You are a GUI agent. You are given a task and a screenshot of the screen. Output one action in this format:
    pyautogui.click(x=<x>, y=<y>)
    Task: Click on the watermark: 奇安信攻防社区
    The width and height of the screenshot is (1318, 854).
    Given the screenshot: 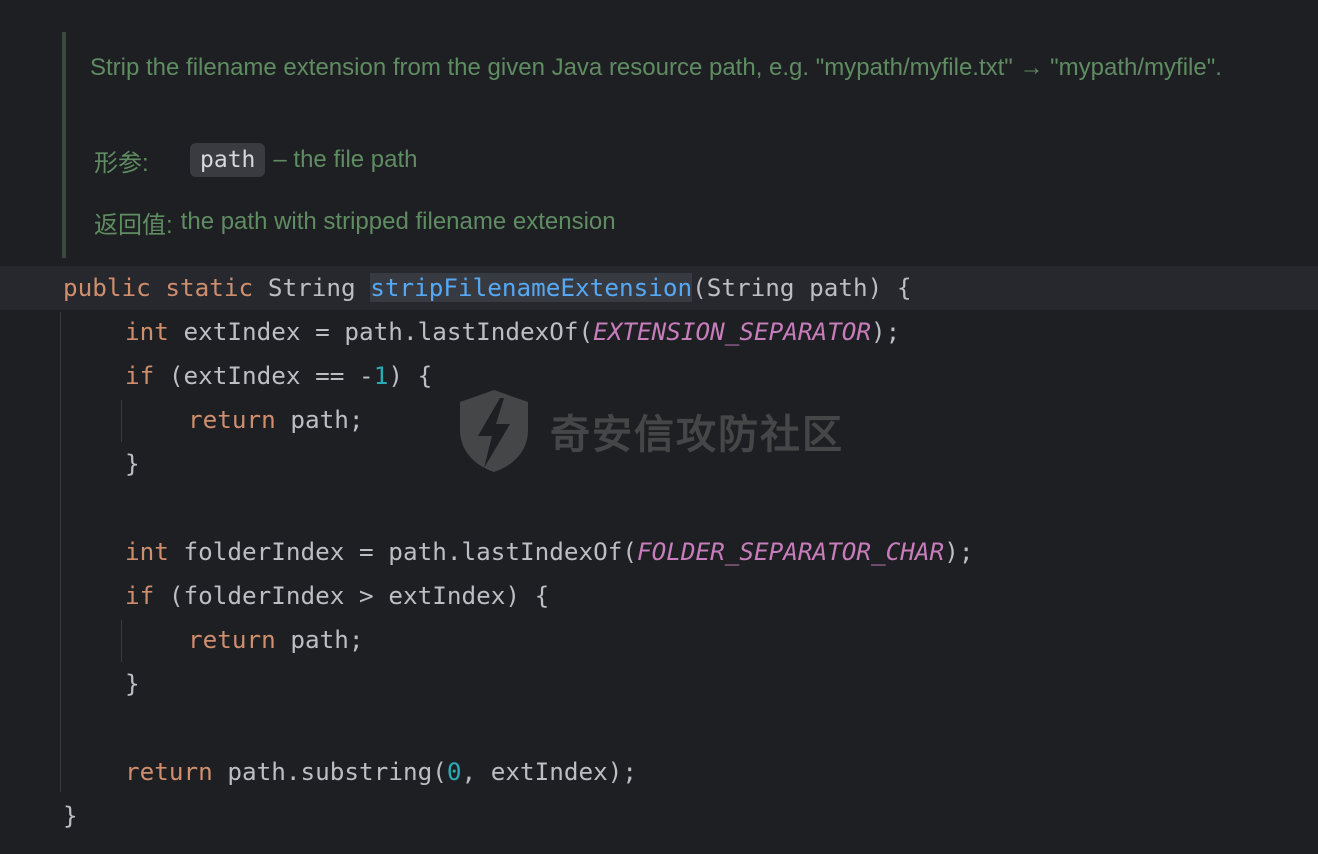 What is the action you would take?
    pyautogui.click(x=650, y=431)
    